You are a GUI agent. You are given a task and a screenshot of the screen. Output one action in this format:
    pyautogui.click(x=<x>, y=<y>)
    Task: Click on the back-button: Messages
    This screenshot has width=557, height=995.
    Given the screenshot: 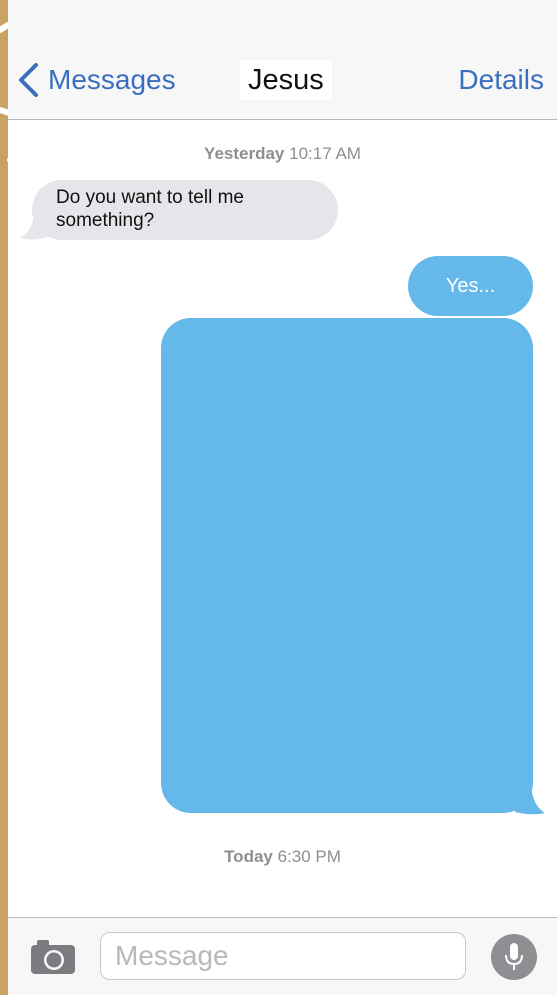 What is the action you would take?
    pyautogui.click(x=96, y=80)
    